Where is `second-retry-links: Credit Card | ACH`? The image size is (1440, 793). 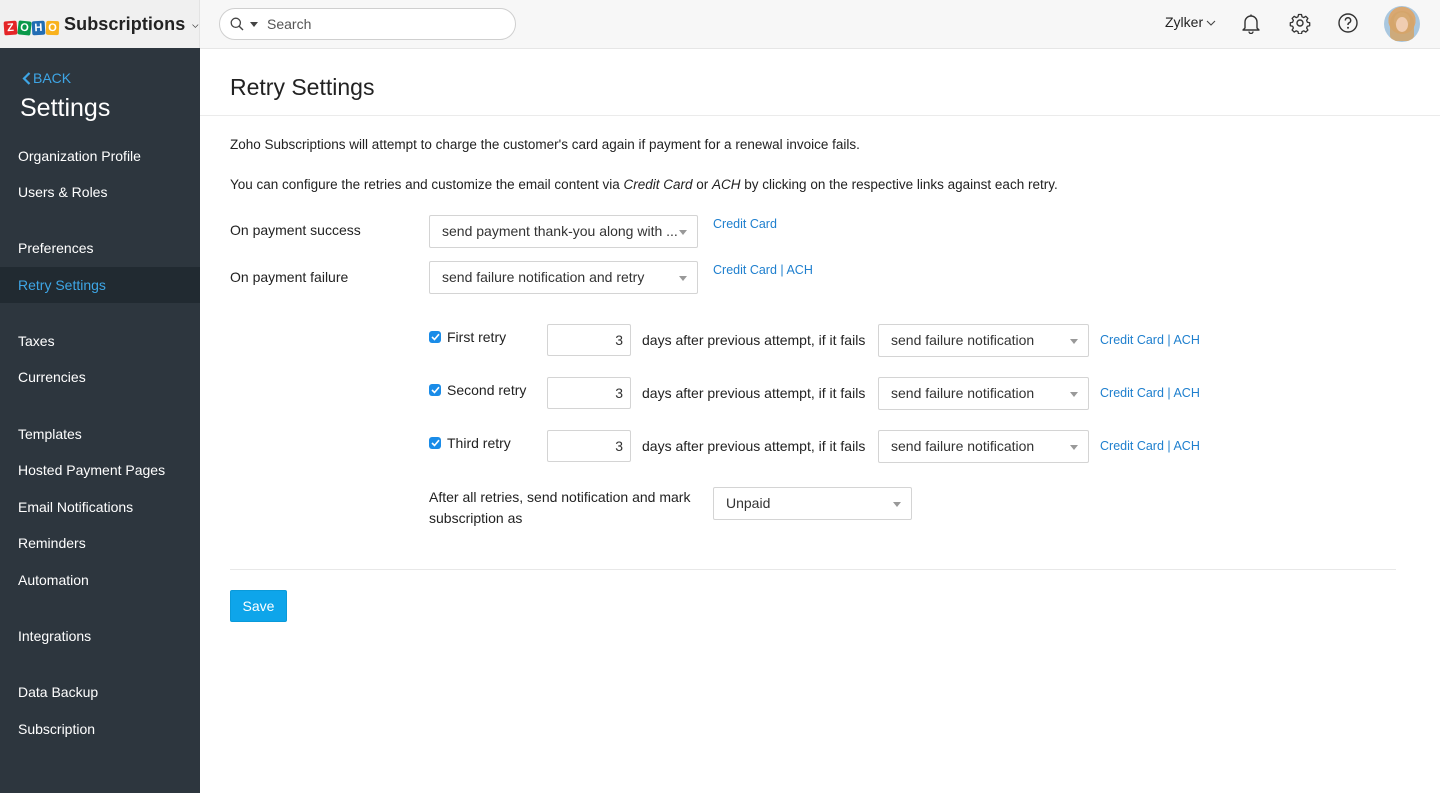
second-retry-links: Credit Card | ACH is located at coordinates (1150, 393).